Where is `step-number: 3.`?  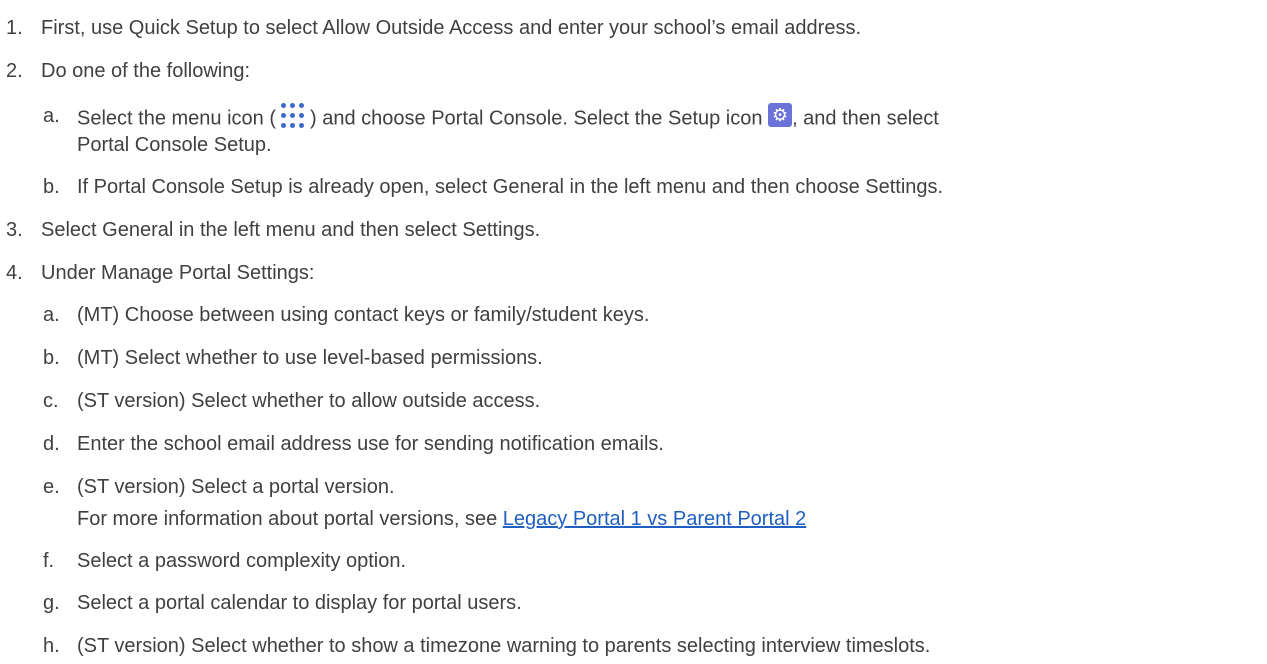 step-number: 3. is located at coordinates (14, 230).